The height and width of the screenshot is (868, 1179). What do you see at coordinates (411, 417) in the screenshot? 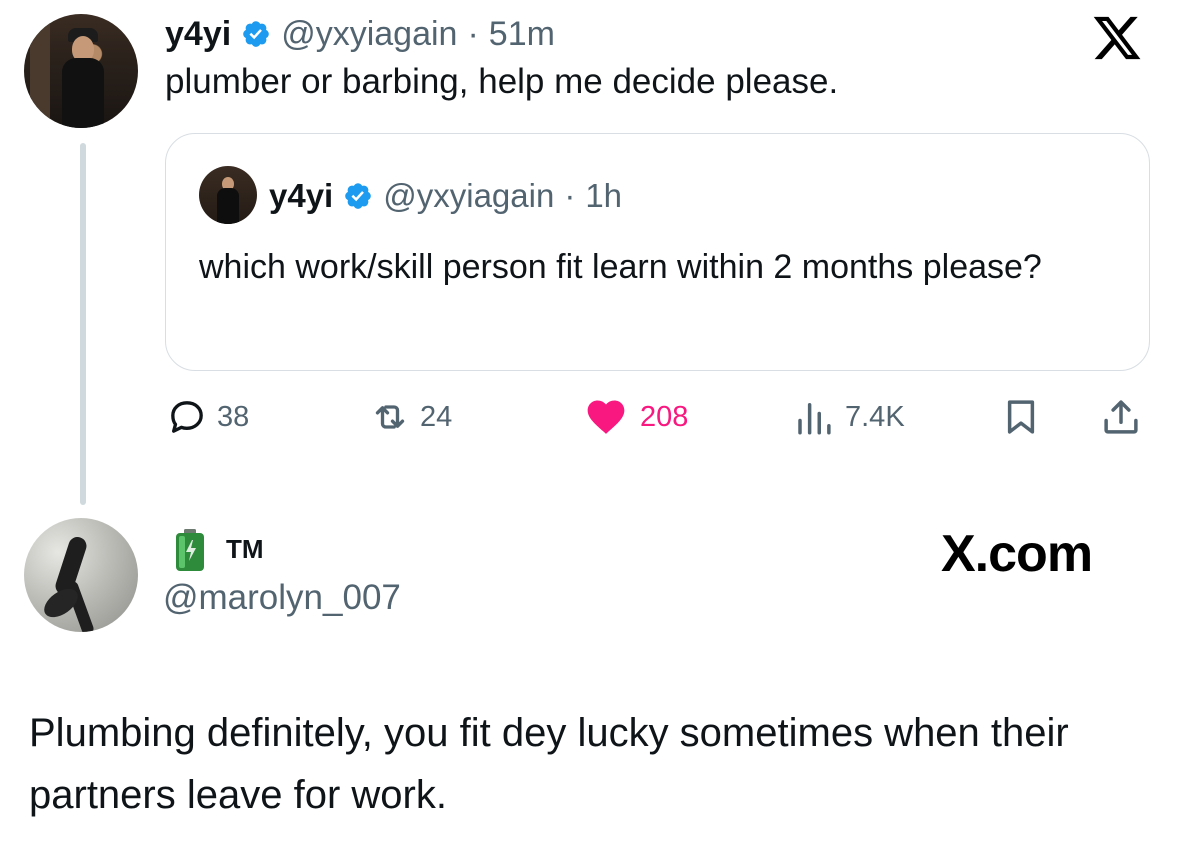
I see `repost-button: 24` at bounding box center [411, 417].